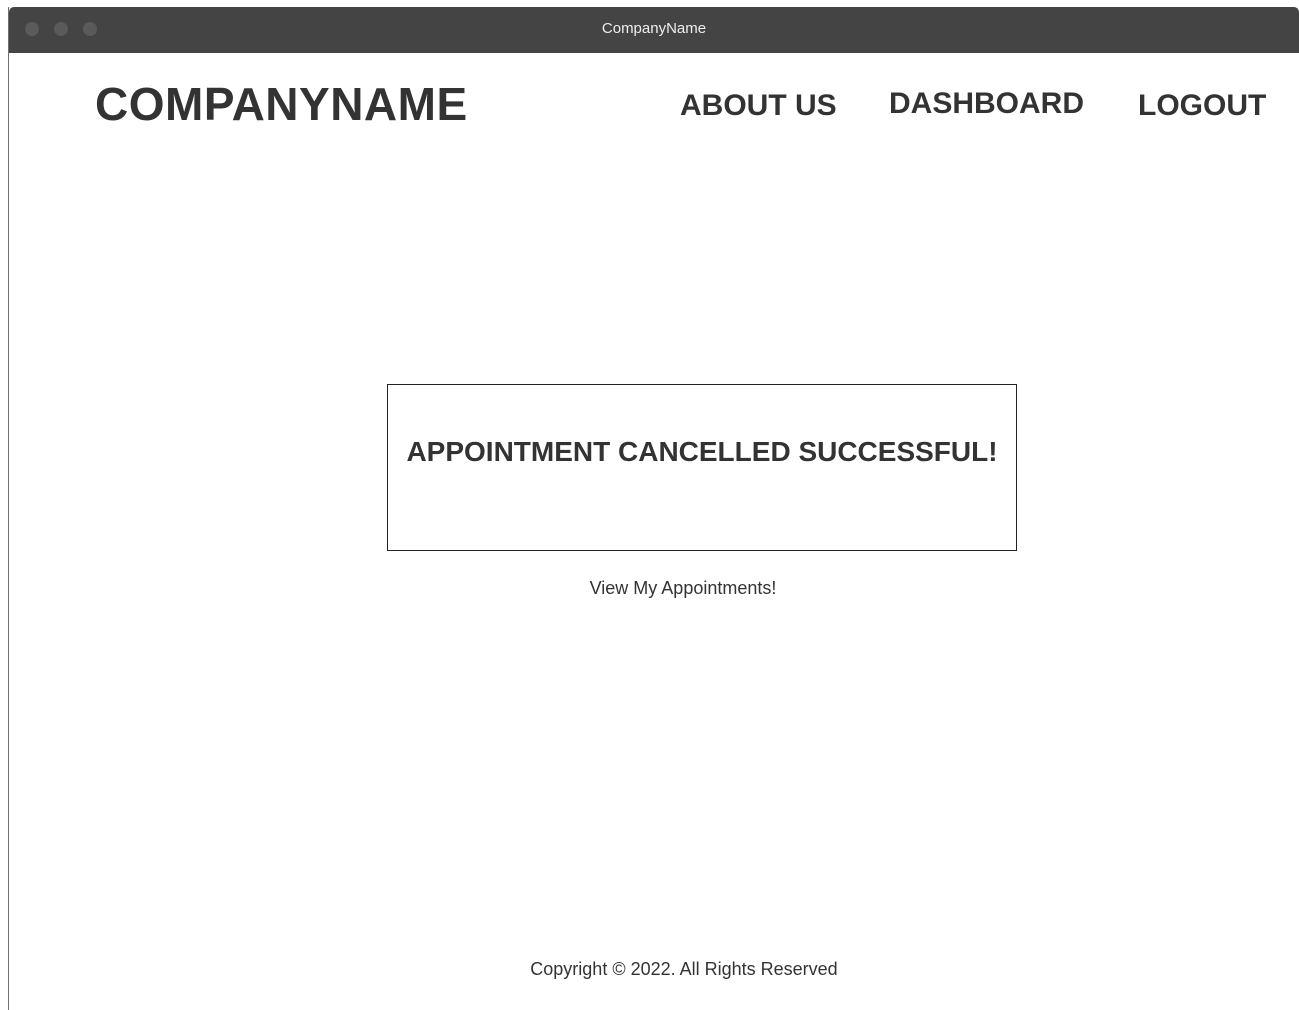 The image size is (1299, 1010). I want to click on confirmation-message-box: APPOINTMENT CANCELLED SUCCESSFUL!, so click(702, 467).